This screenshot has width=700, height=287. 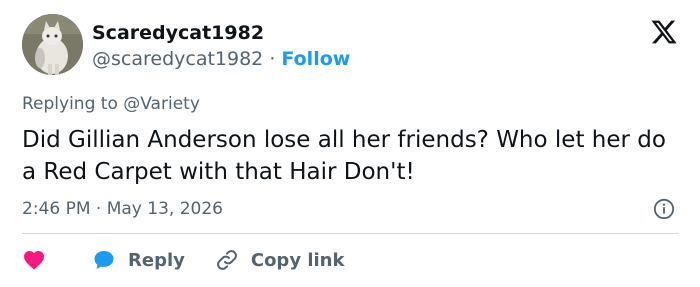 I want to click on heart-icon, so click(x=34, y=260).